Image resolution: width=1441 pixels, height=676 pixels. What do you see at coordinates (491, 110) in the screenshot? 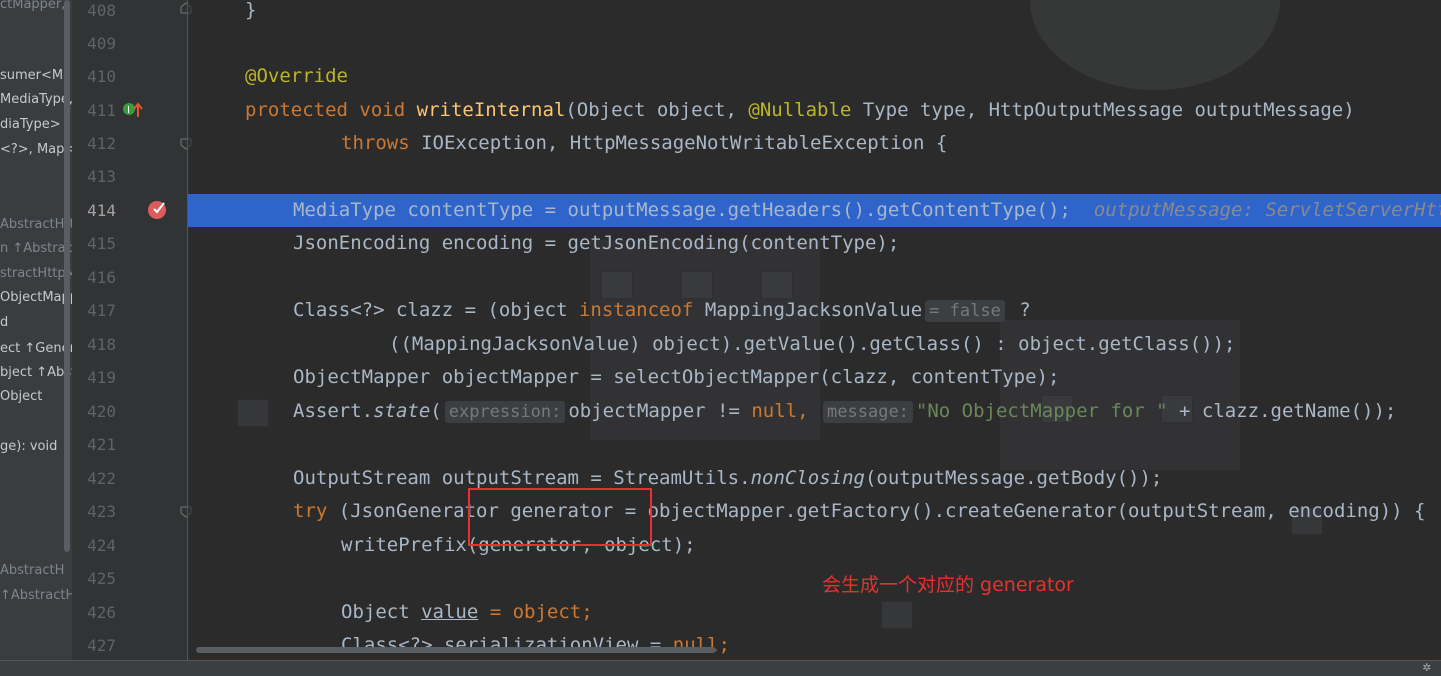
I see `method-name-token: writeInternal` at bounding box center [491, 110].